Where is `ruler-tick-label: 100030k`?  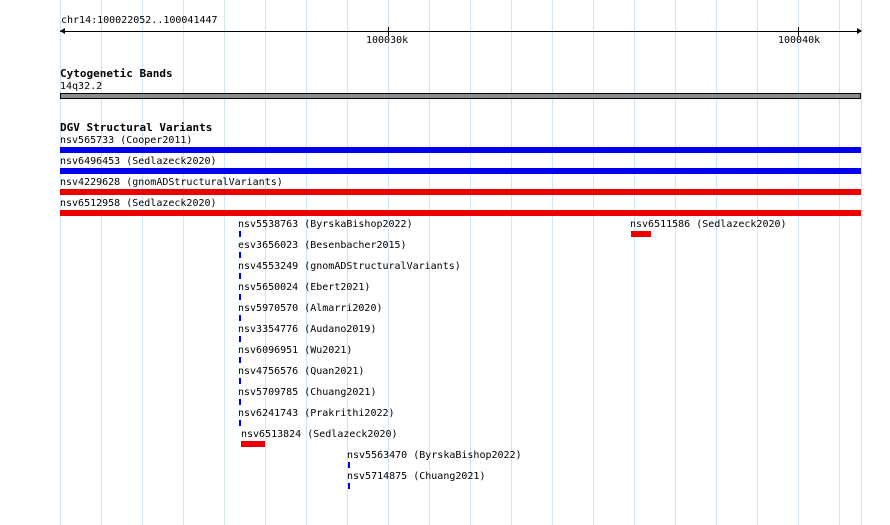 ruler-tick-label: 100030k is located at coordinates (387, 40).